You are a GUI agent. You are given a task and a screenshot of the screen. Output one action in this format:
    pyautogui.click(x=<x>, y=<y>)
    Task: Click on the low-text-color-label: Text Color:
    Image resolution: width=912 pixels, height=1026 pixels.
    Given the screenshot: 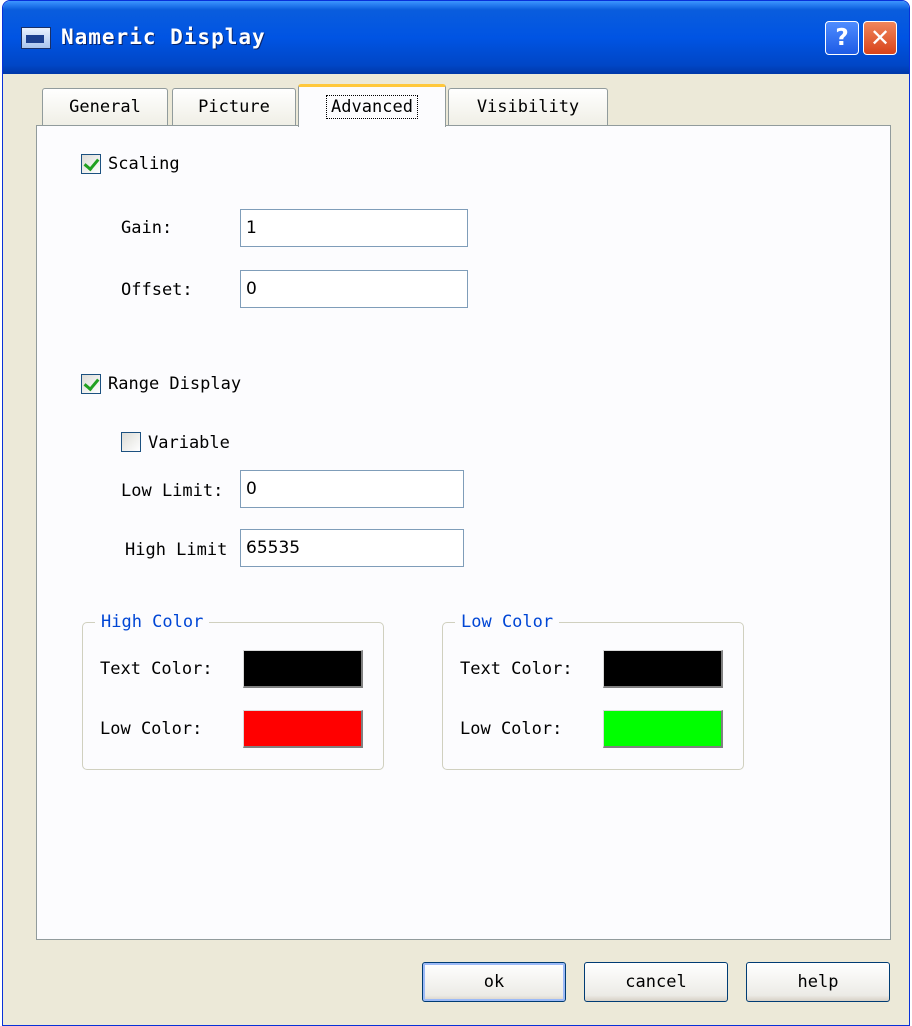 What is the action you would take?
    pyautogui.click(x=516, y=669)
    